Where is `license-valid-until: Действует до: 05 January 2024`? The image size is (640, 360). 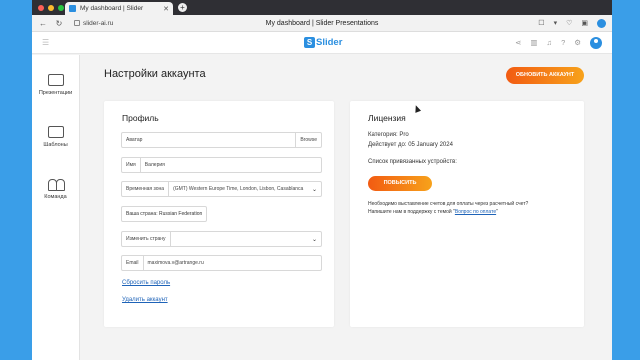 license-valid-until: Действует до: 05 January 2024 is located at coordinates (410, 145).